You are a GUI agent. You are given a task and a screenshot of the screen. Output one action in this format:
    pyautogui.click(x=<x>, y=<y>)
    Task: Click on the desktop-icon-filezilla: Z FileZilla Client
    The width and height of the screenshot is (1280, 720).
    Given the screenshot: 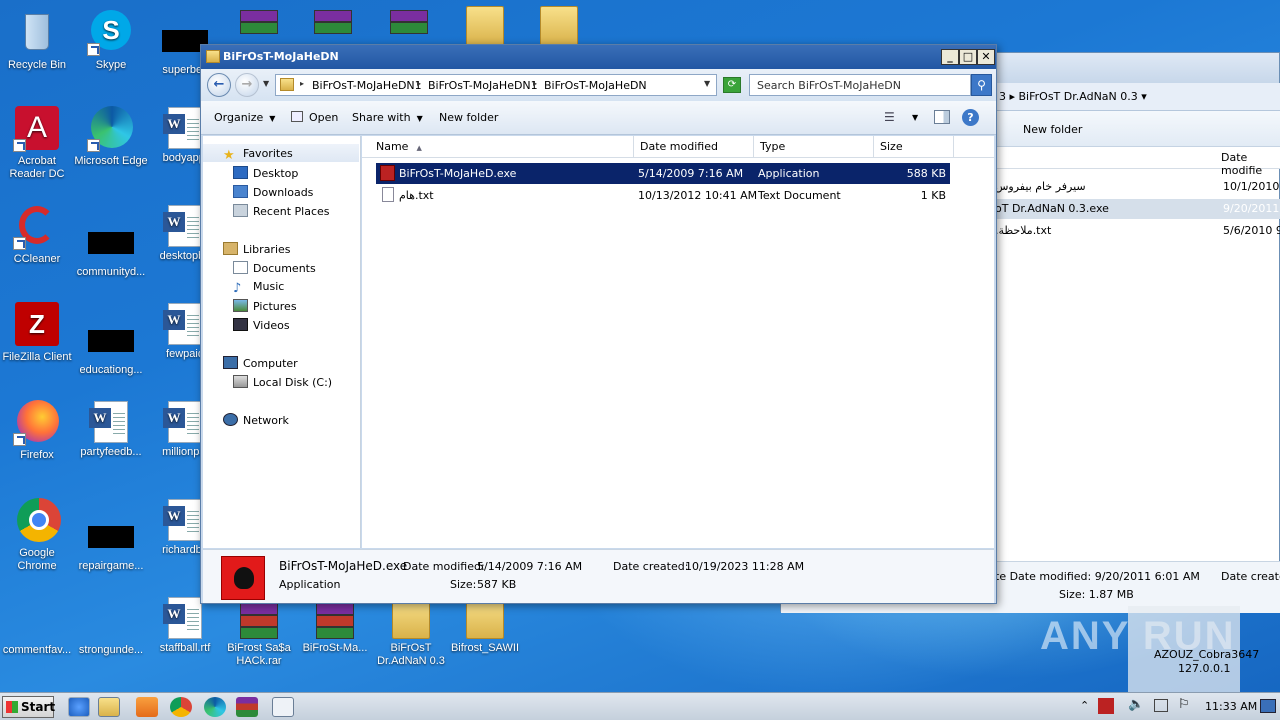 What is the action you would take?
    pyautogui.click(x=37, y=332)
    